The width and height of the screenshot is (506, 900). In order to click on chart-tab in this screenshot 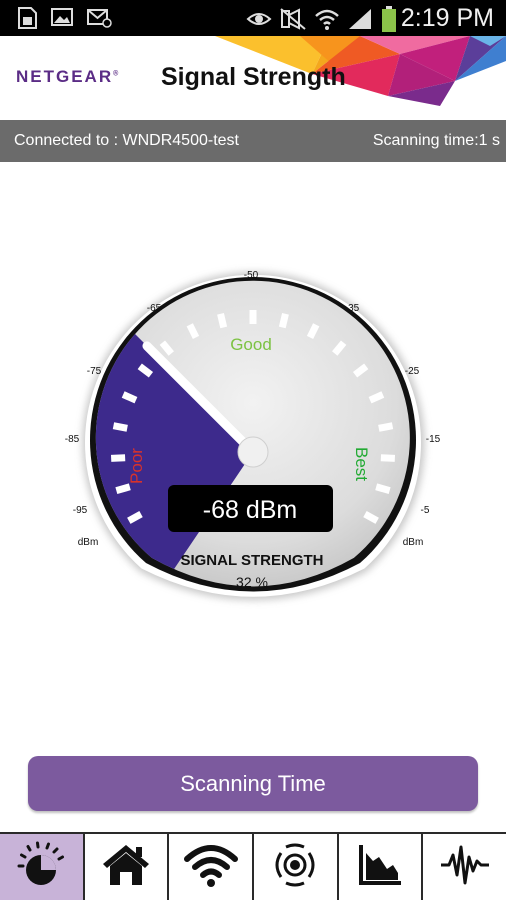, I will do `click(379, 867)`.